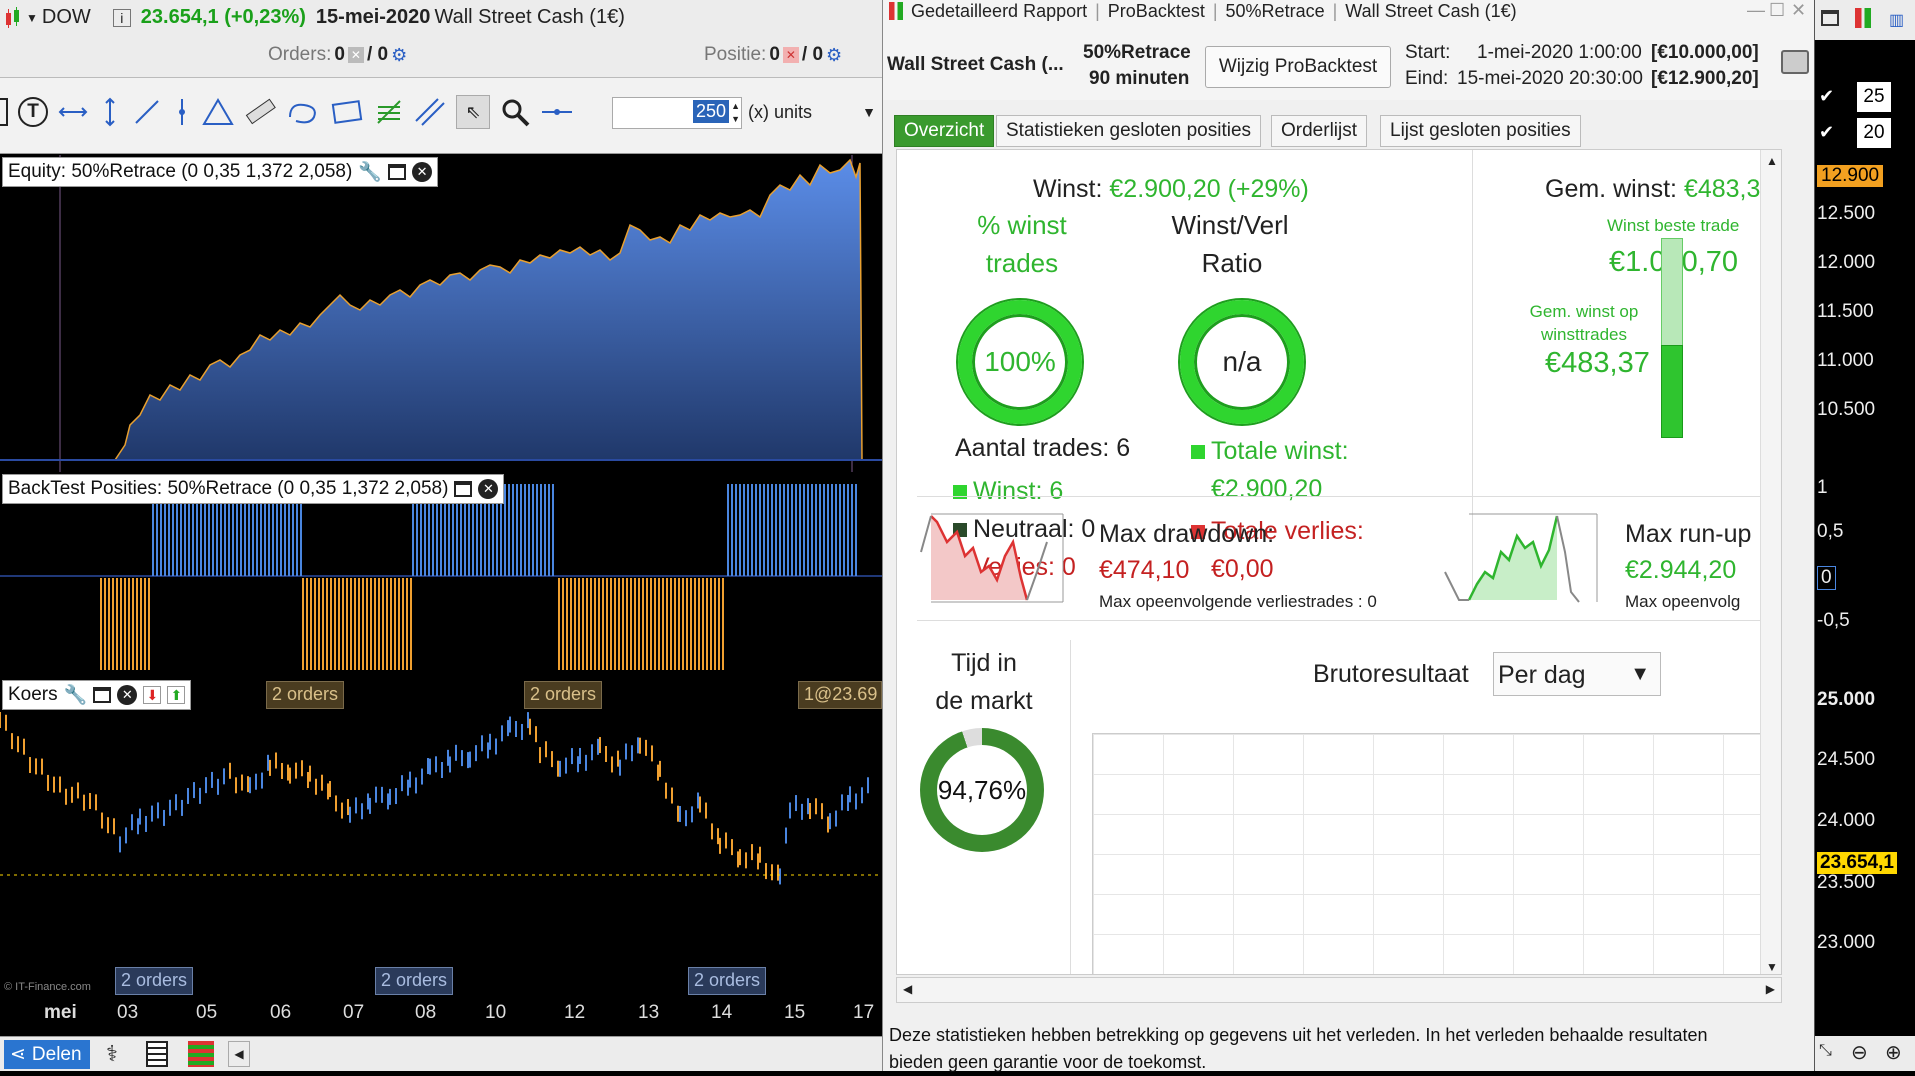 The height and width of the screenshot is (1076, 1915). What do you see at coordinates (389, 112) in the screenshot?
I see `fibonacci-icon` at bounding box center [389, 112].